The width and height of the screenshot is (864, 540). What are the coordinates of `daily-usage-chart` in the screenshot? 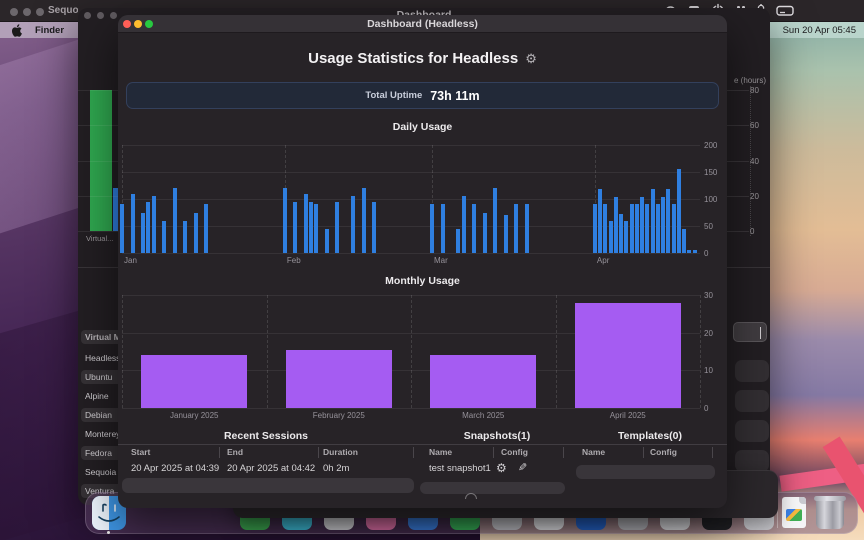 It's located at (410, 199).